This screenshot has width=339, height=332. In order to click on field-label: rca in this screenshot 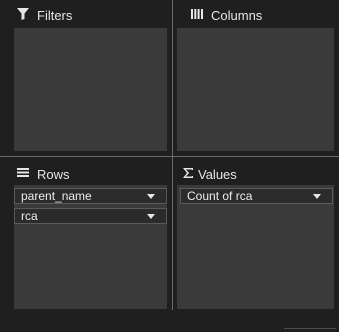, I will do `click(29, 216)`.